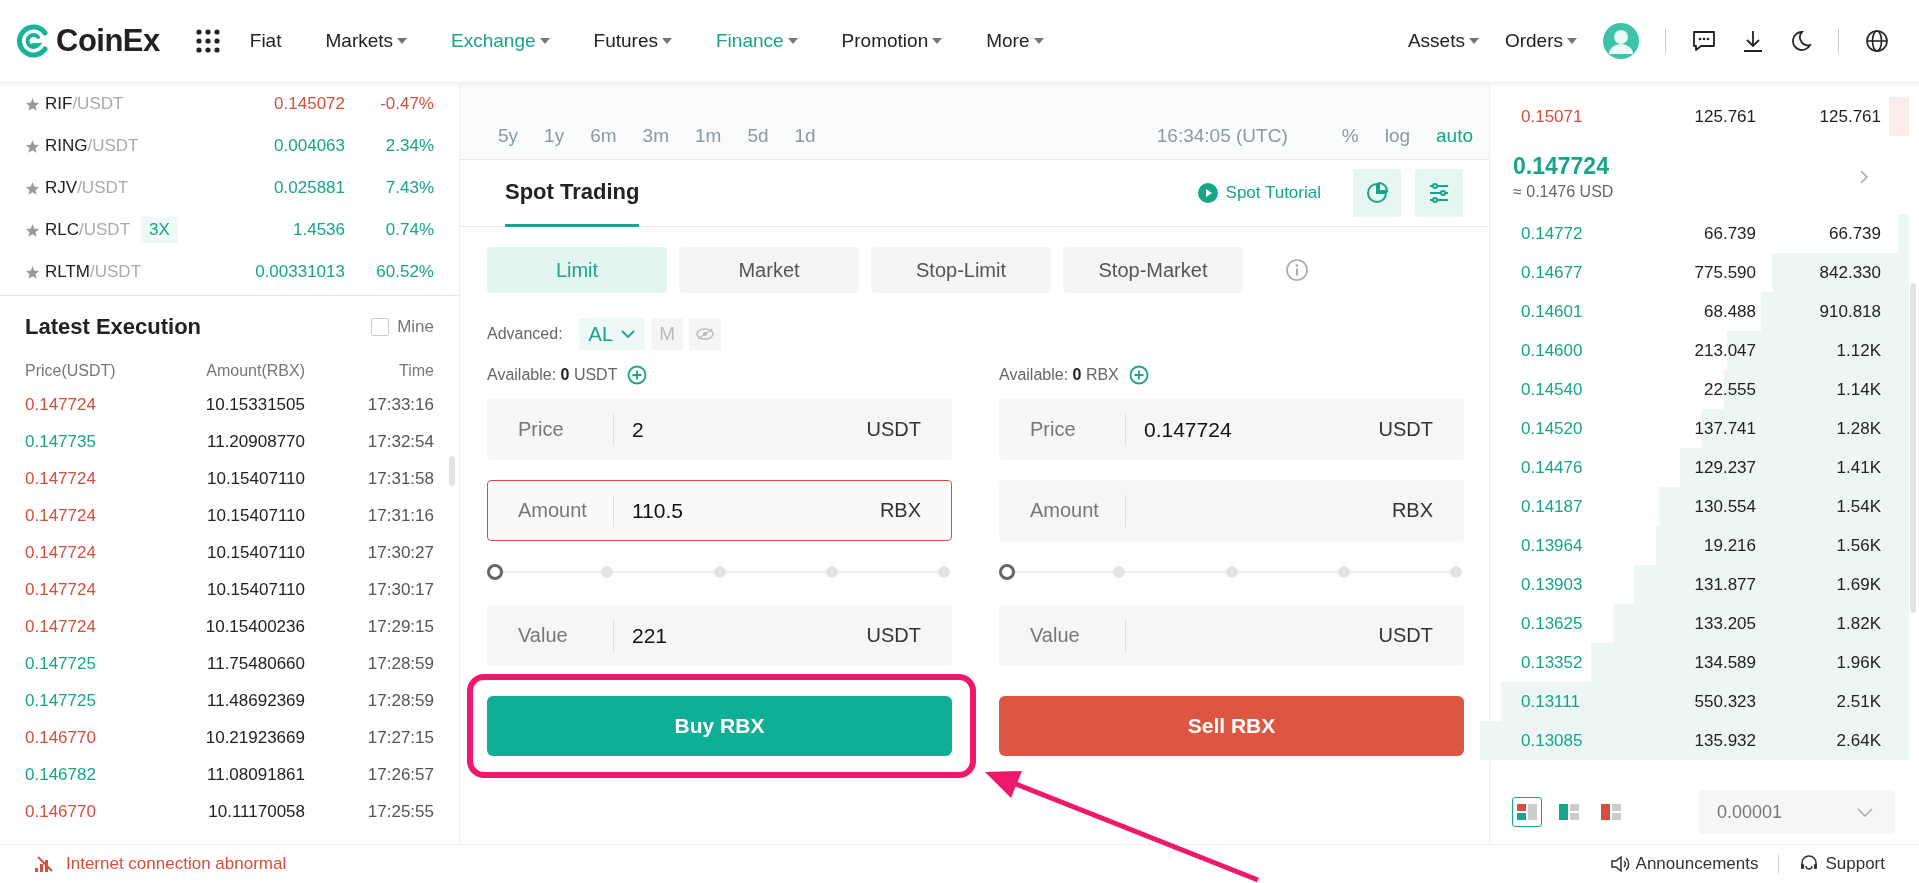 The height and width of the screenshot is (883, 1919). Describe the element at coordinates (1581, 428) in the screenshot. I see `bid-price: 0.14520` at that location.